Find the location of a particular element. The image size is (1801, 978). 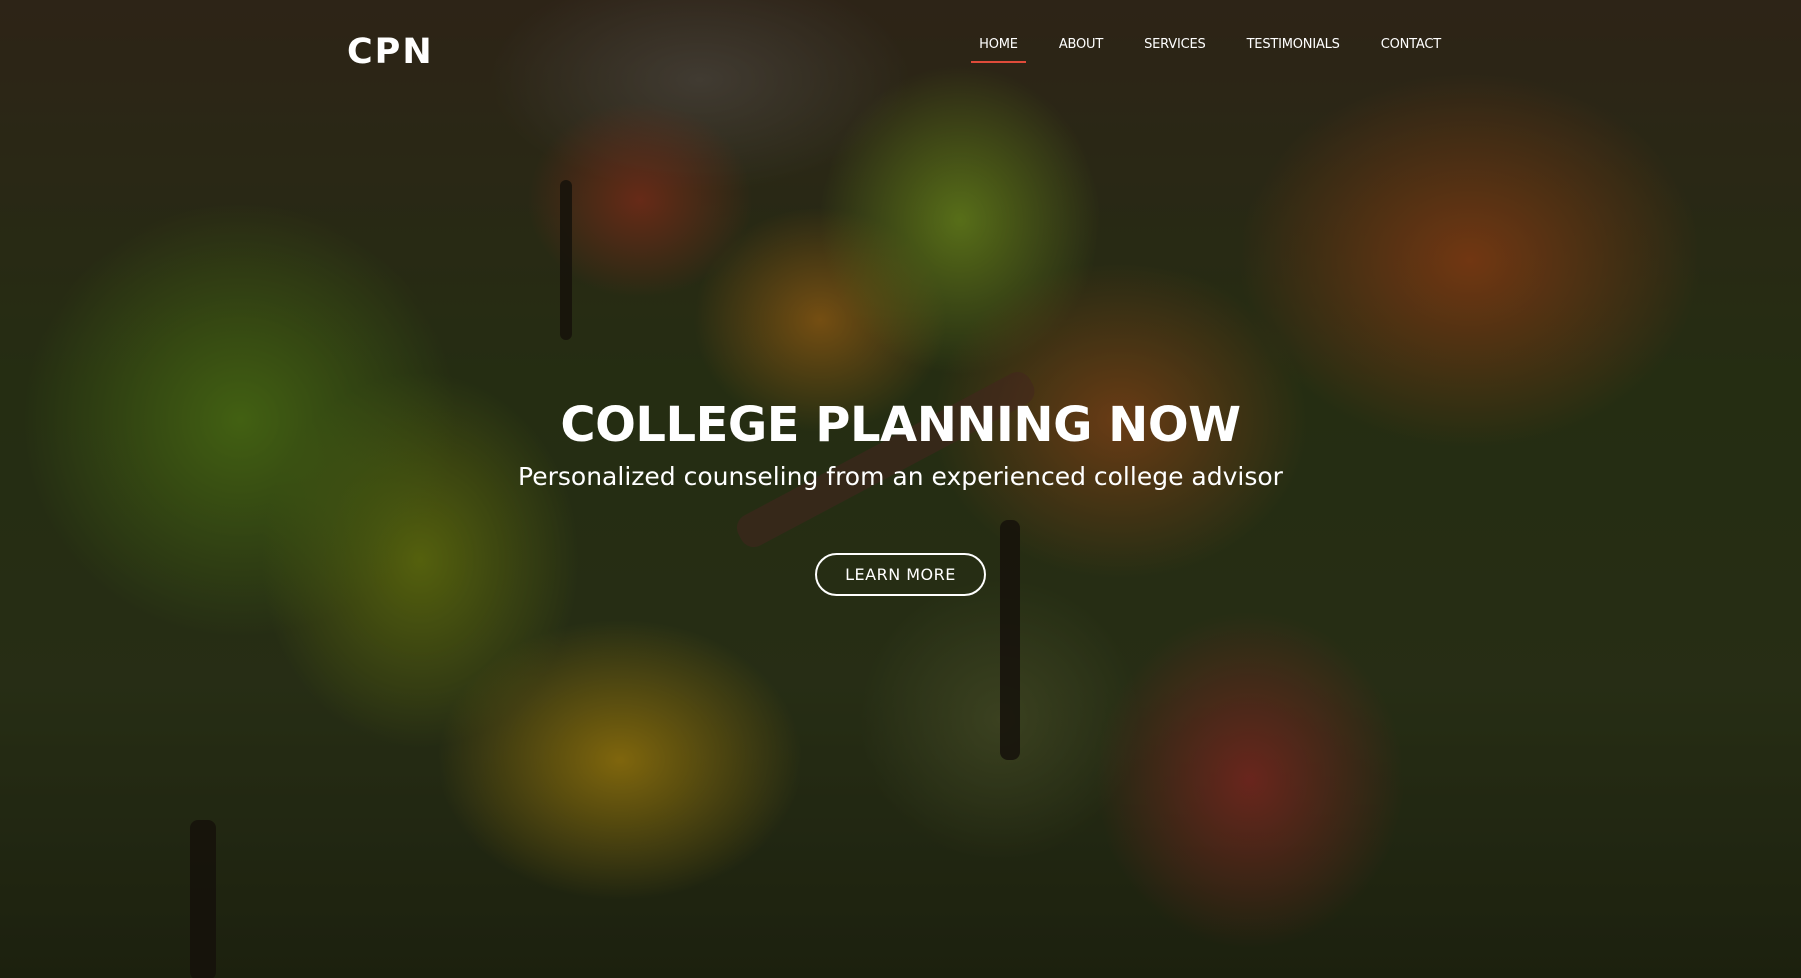

main-nav: HOME ABOUT SERVICES TESTIMONIALS CONTACT is located at coordinates (1210, 48).